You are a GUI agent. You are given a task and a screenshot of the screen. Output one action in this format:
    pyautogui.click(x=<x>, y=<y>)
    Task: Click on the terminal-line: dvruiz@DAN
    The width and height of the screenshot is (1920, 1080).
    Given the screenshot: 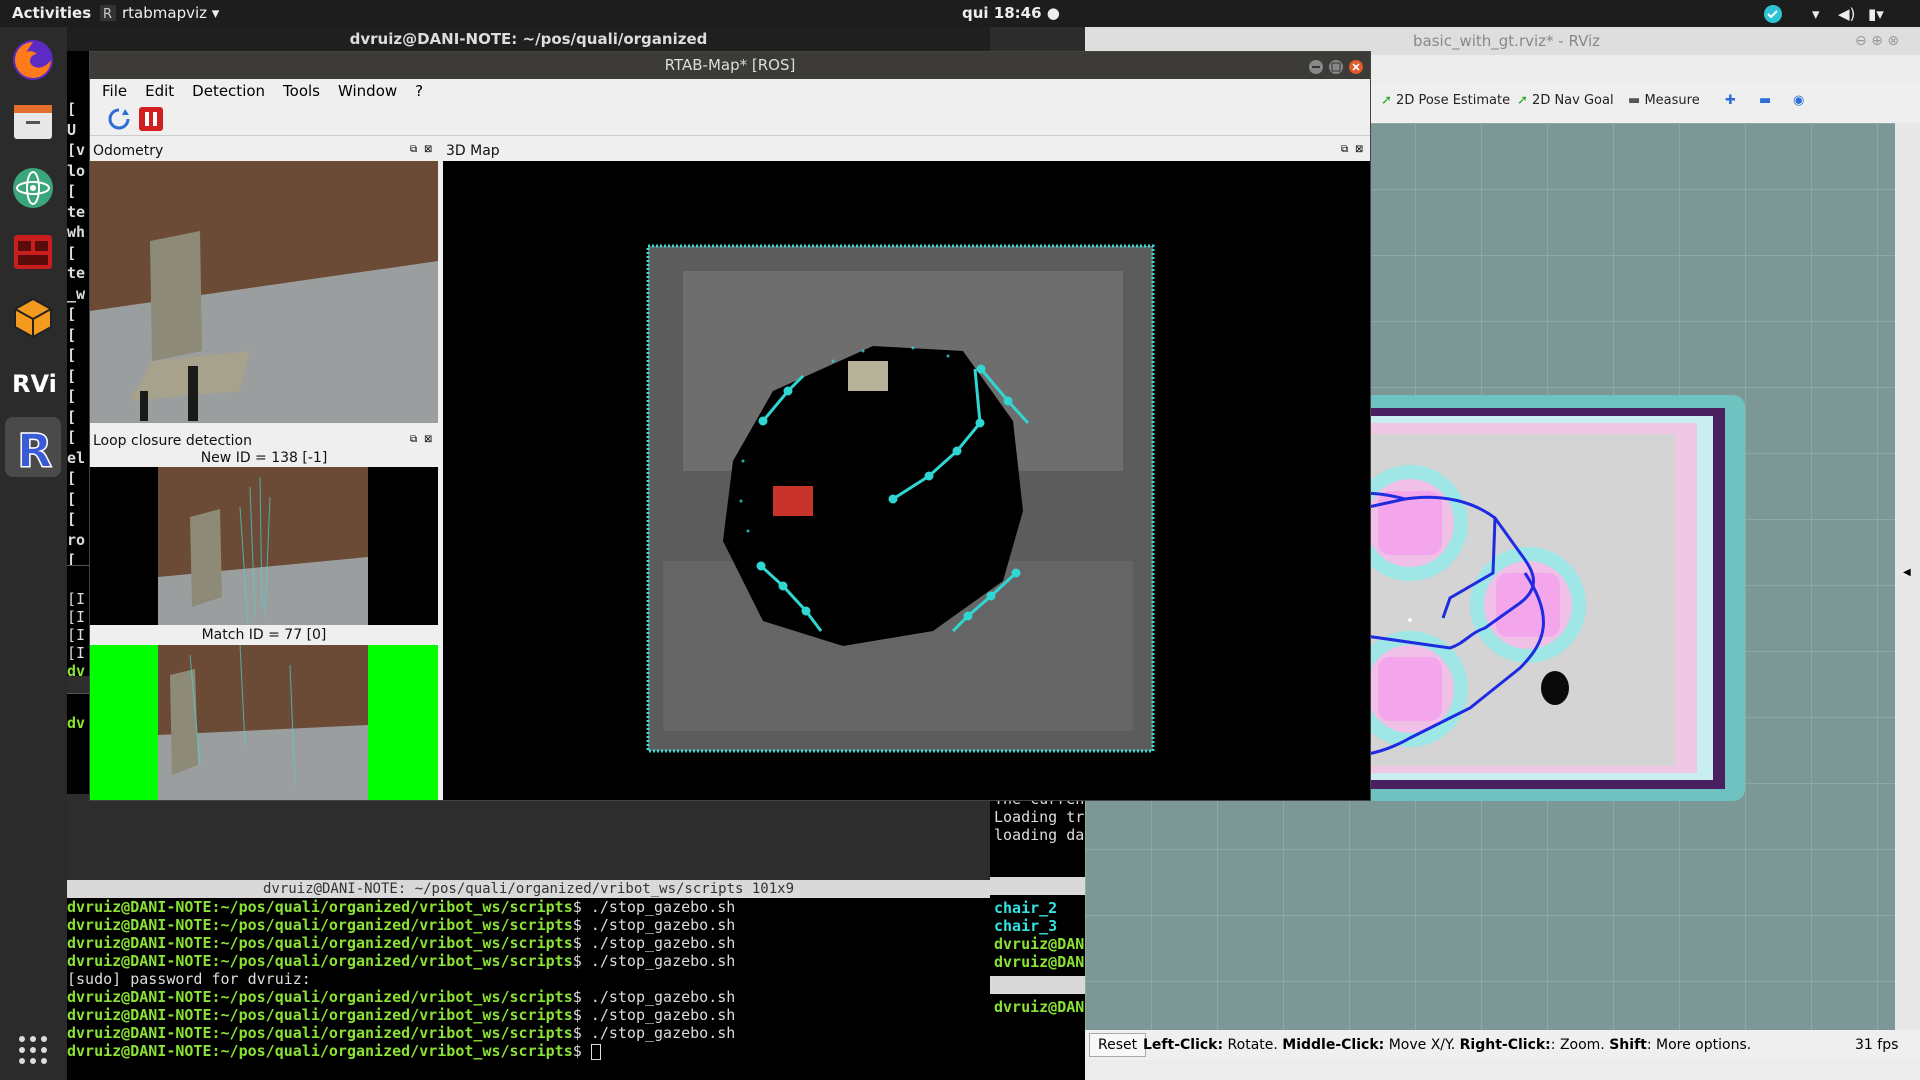 What is the action you would take?
    pyautogui.click(x=1039, y=962)
    